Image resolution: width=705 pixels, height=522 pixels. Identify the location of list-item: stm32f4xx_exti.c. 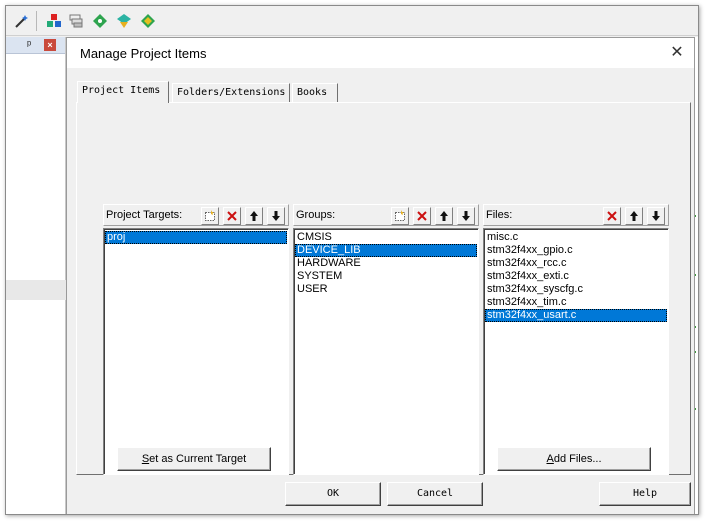
(576, 276).